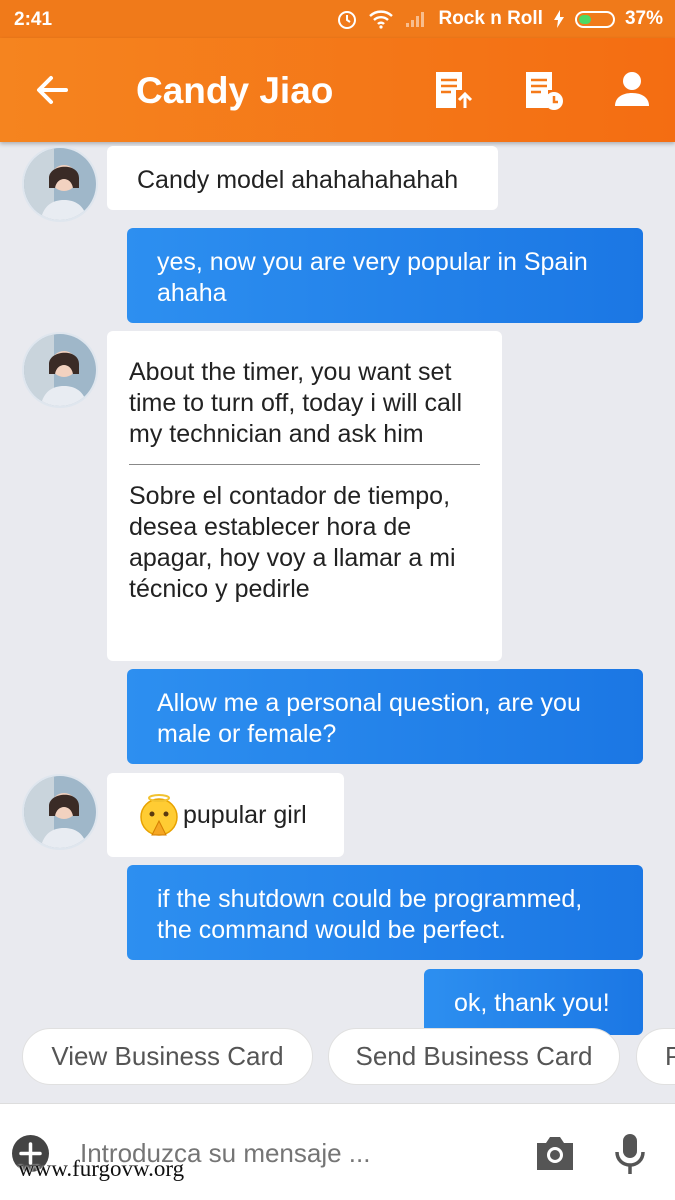  I want to click on translation-divider, so click(304, 464).